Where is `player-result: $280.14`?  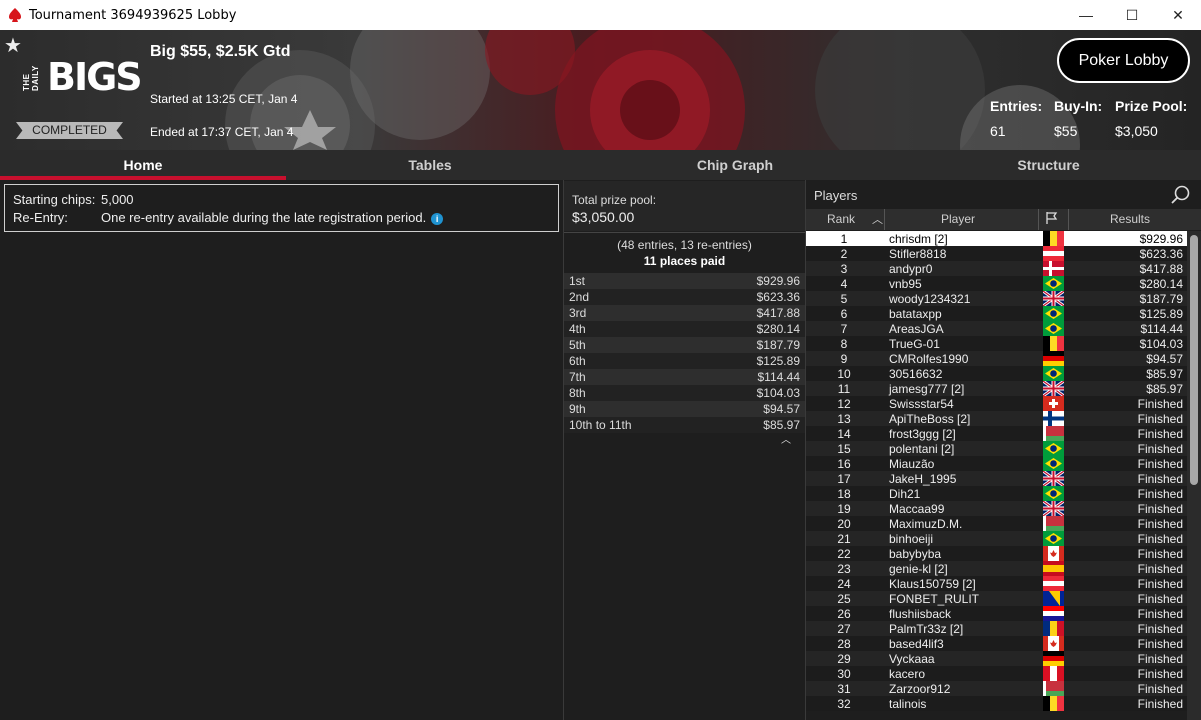 player-result: $280.14 is located at coordinates (1161, 284).